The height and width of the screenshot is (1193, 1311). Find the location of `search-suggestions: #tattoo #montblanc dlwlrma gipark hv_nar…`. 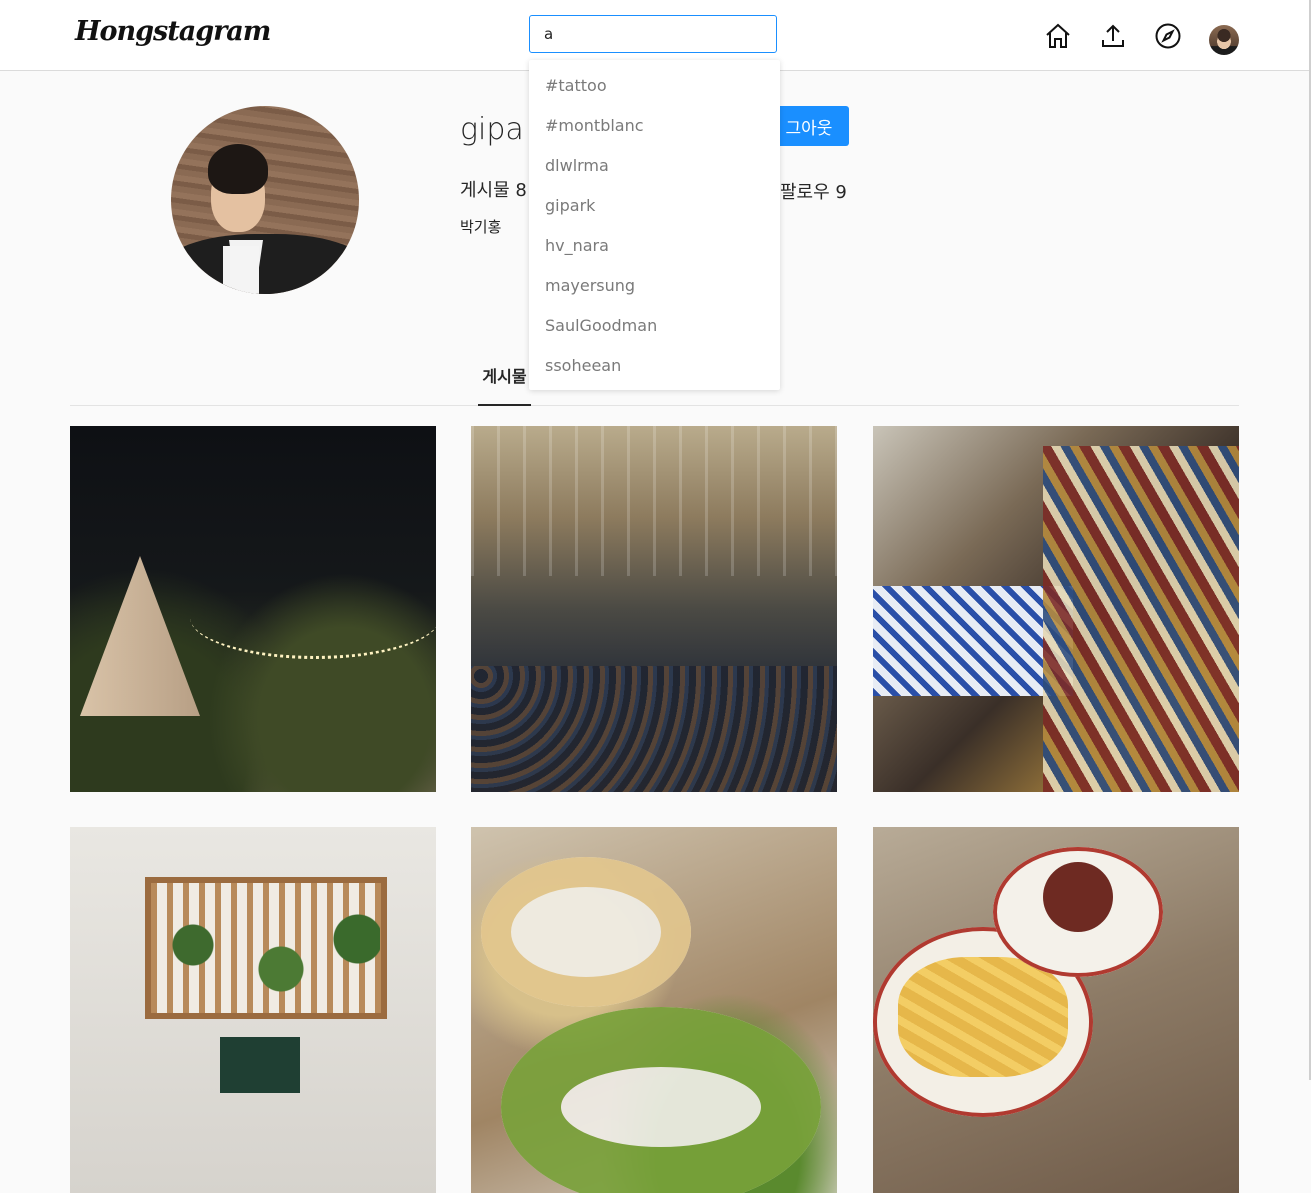

search-suggestions: #tattoo #montblanc dlwlrma gipark hv_nar… is located at coordinates (654, 225).